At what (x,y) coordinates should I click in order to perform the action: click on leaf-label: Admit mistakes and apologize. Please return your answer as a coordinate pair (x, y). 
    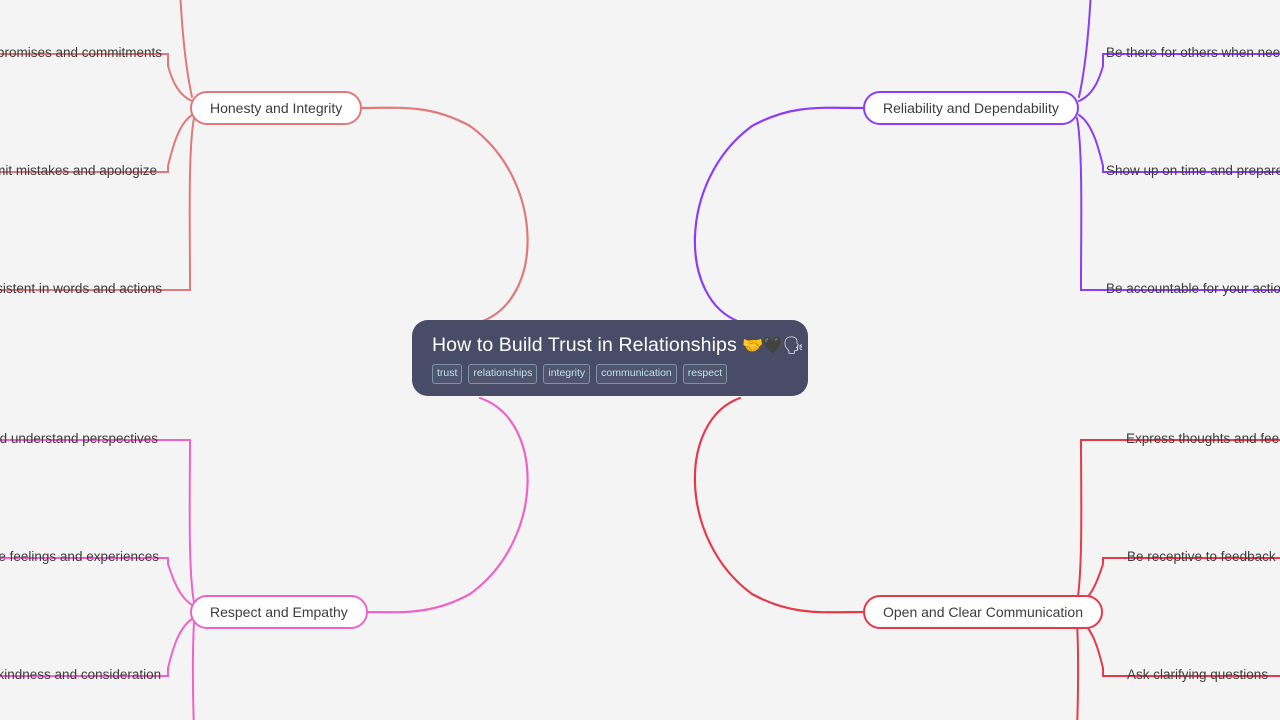
    Looking at the image, I should click on (78, 170).